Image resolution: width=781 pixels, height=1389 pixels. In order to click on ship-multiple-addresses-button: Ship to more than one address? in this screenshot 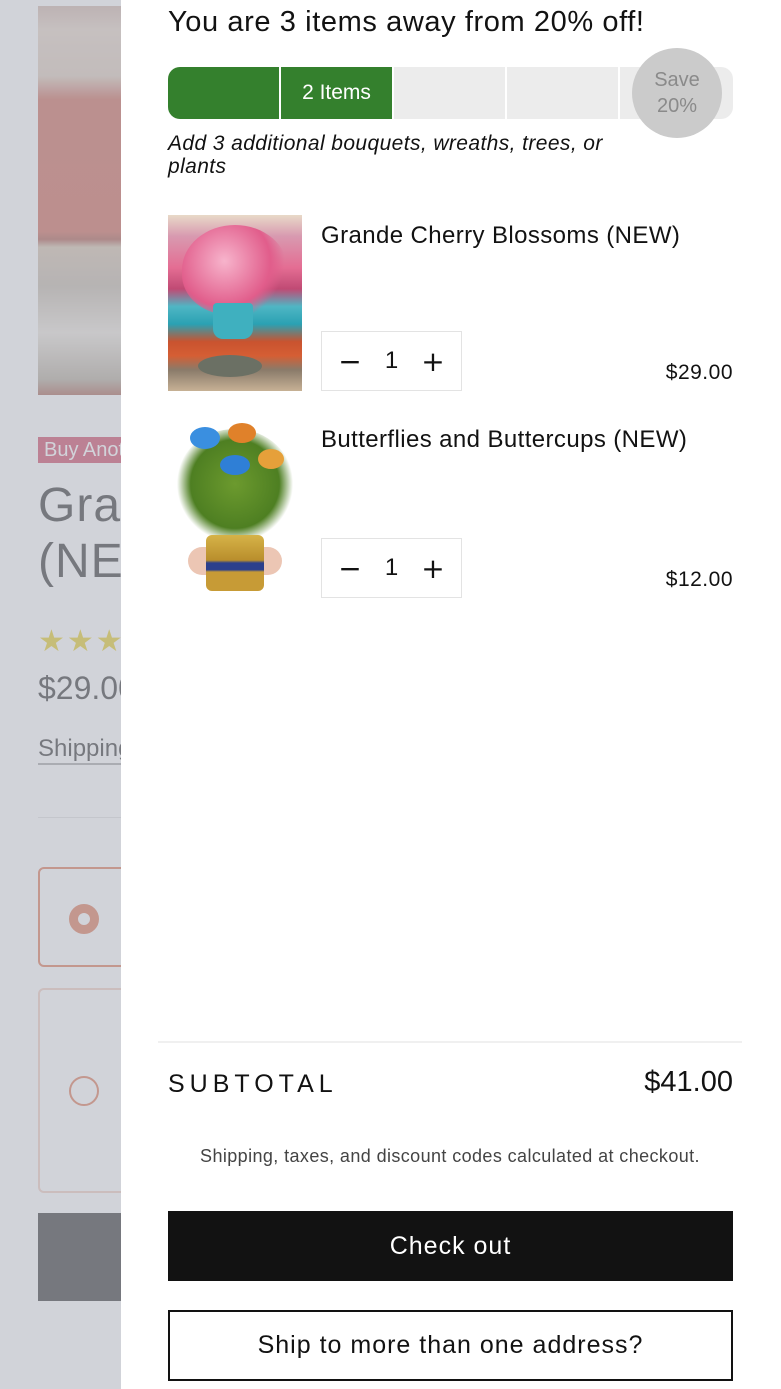, I will do `click(450, 1345)`.